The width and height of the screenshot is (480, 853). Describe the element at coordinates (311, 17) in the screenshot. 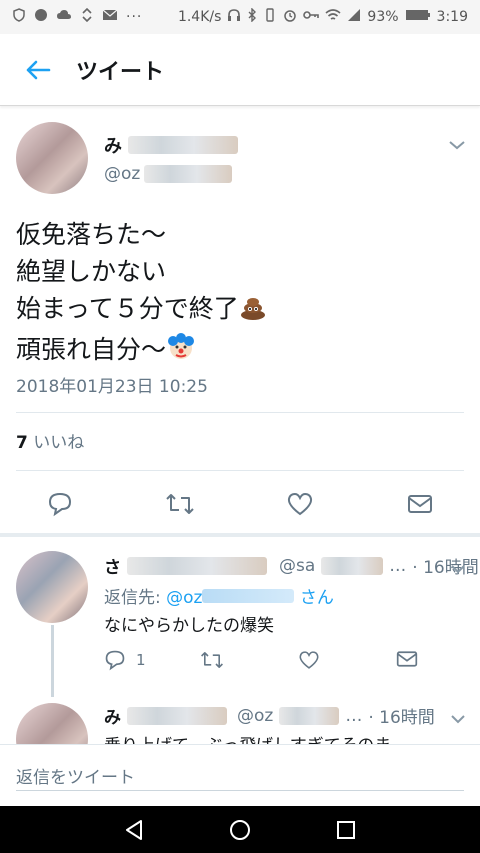

I see `key-icon` at that location.